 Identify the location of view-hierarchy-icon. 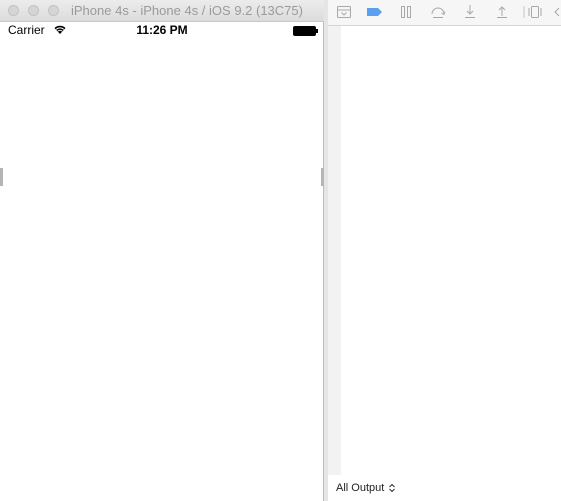
(535, 12).